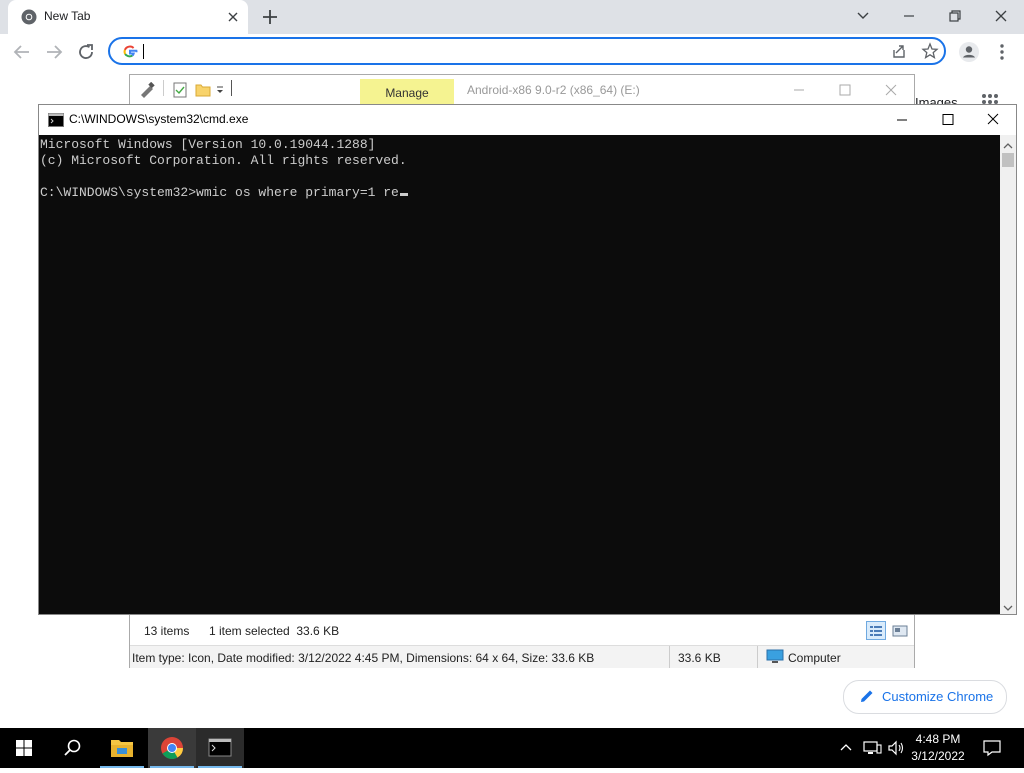  Describe the element at coordinates (143, 51) in the screenshot. I see `text-caret` at that location.